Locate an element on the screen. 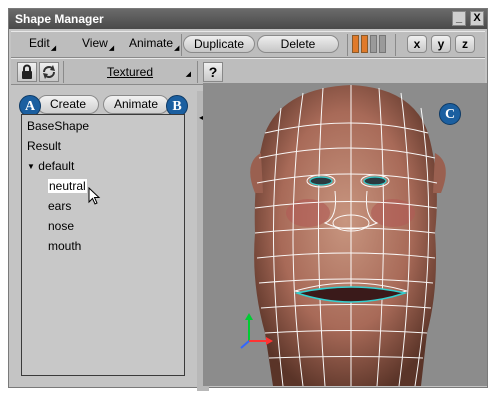 The image size is (495, 395). tree-item-default: ▼ default is located at coordinates (50, 166).